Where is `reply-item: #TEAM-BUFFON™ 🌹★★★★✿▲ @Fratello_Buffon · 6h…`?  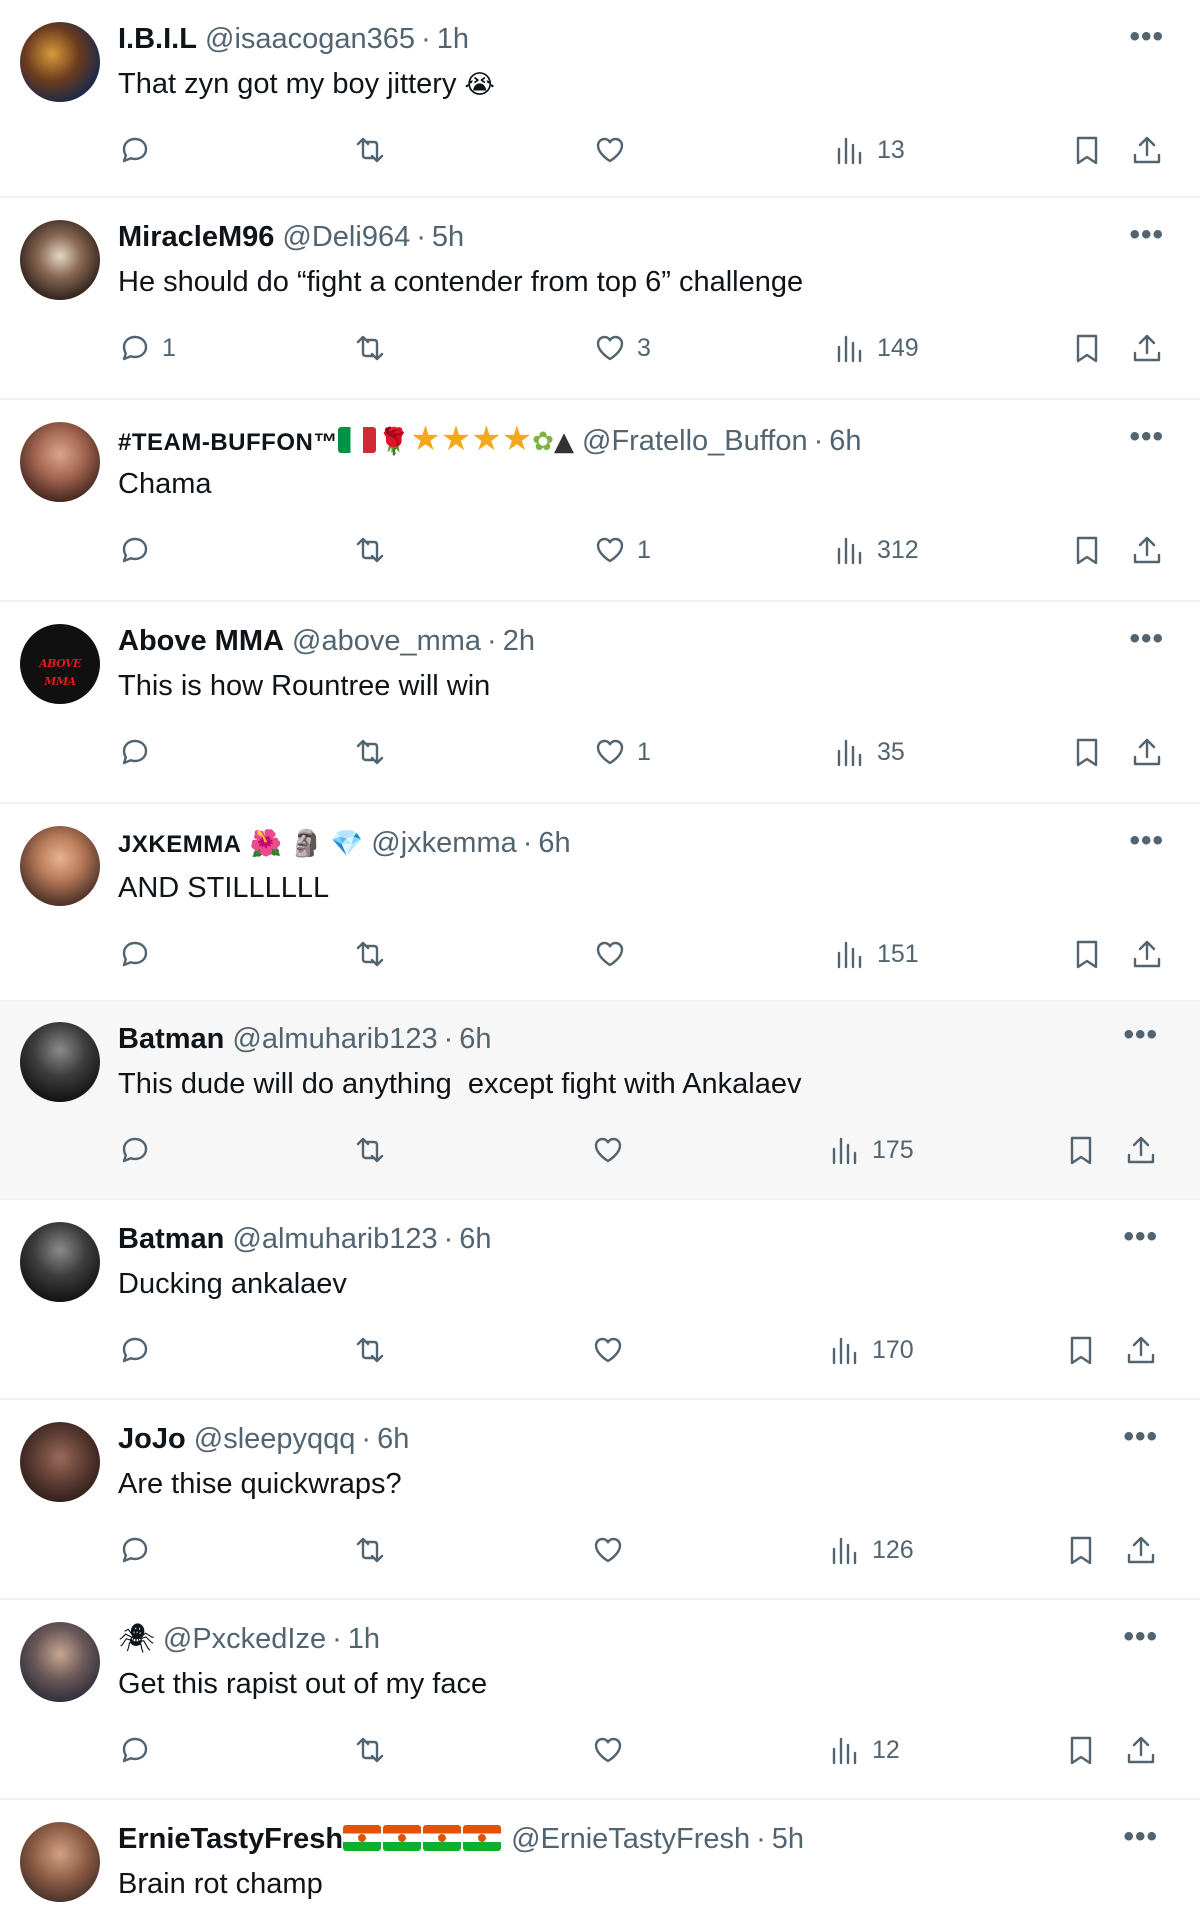
reply-item: #TEAM-BUFFON™ 🌹★★★★✿▲ @Fratello_Buffon · 6h… is located at coordinates (600, 501).